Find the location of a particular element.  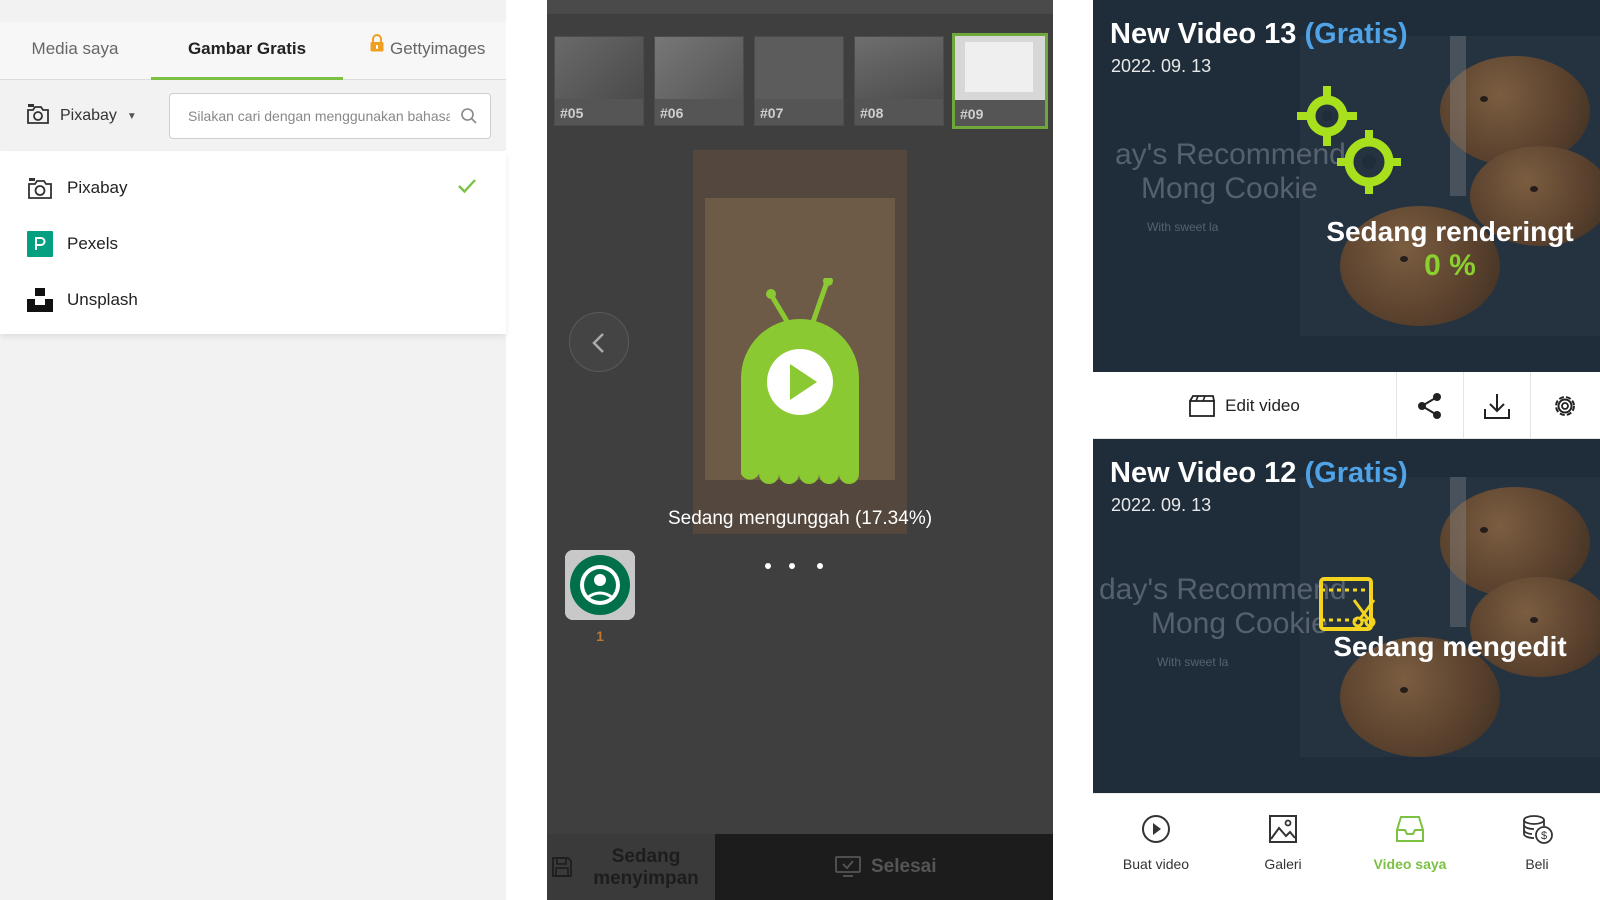

done-button: Selesai is located at coordinates (884, 867).